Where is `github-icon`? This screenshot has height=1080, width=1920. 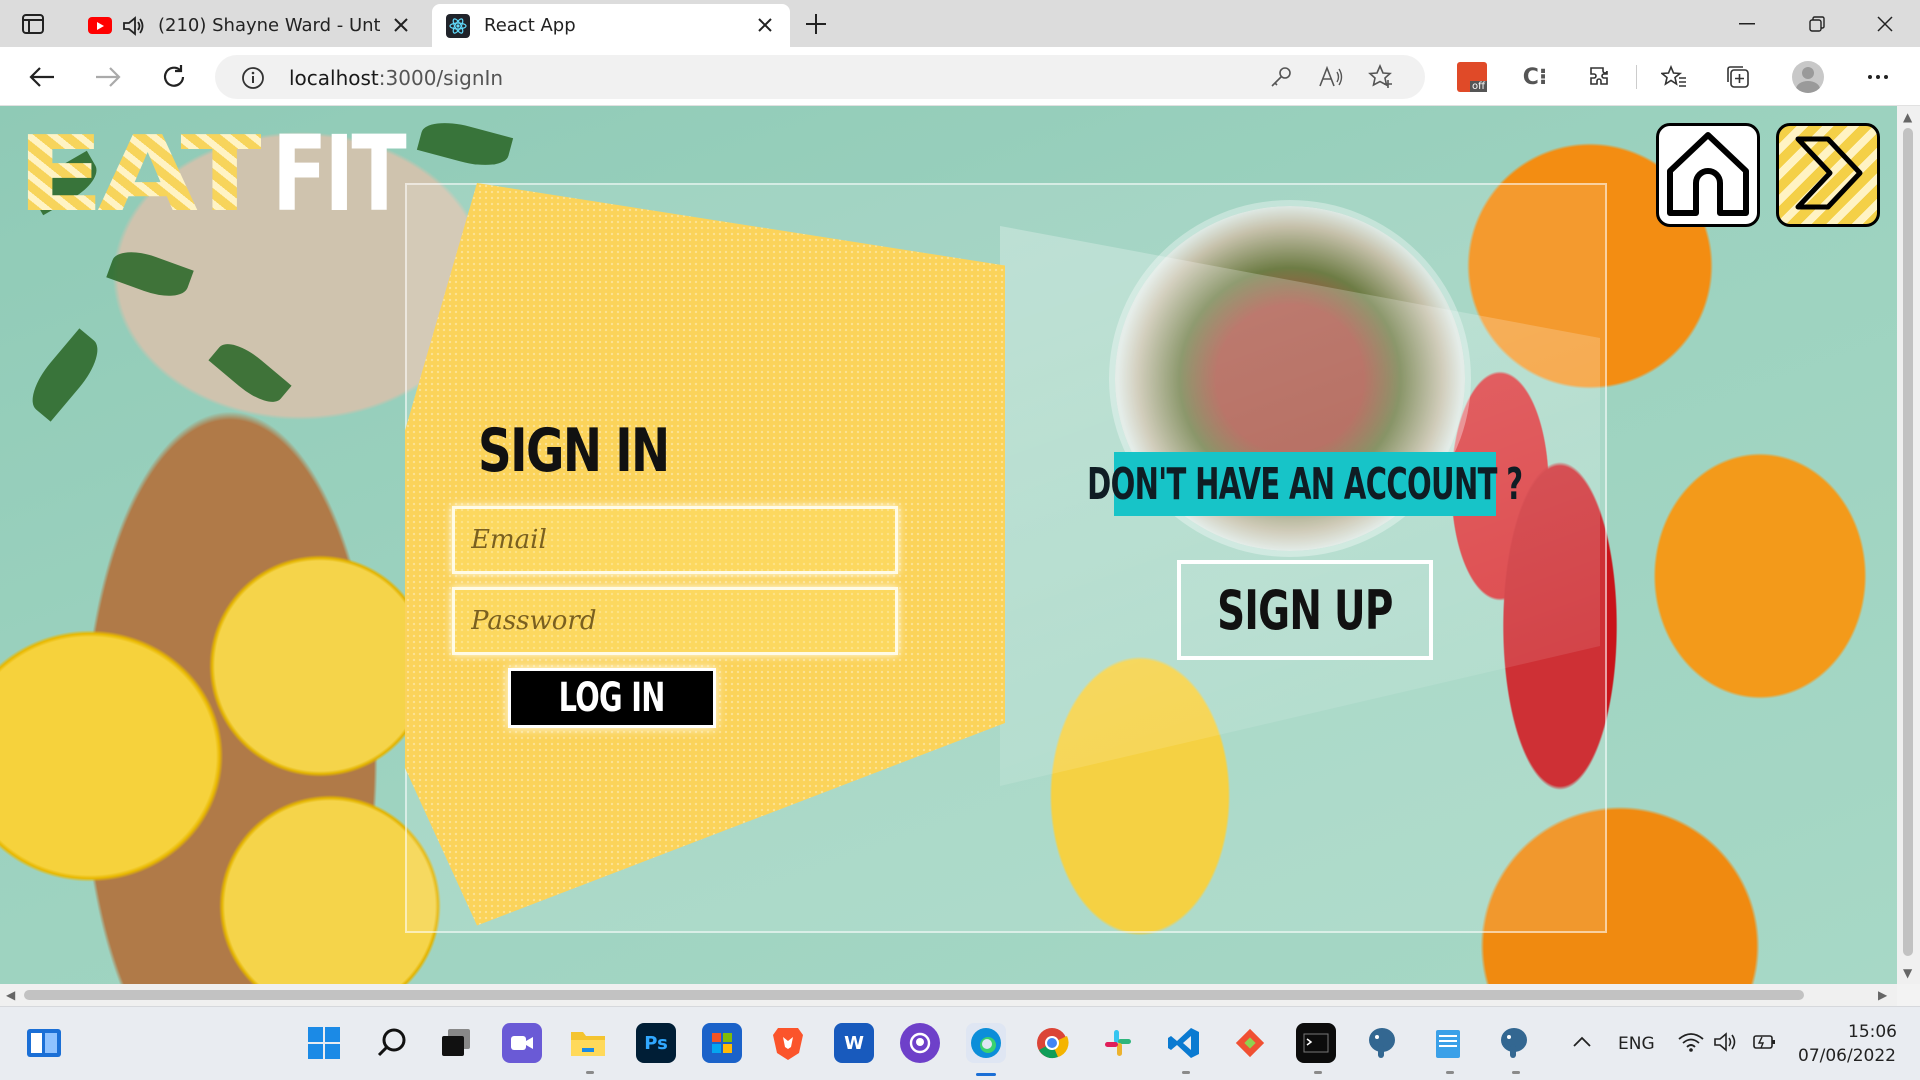
github-icon is located at coordinates (920, 1043).